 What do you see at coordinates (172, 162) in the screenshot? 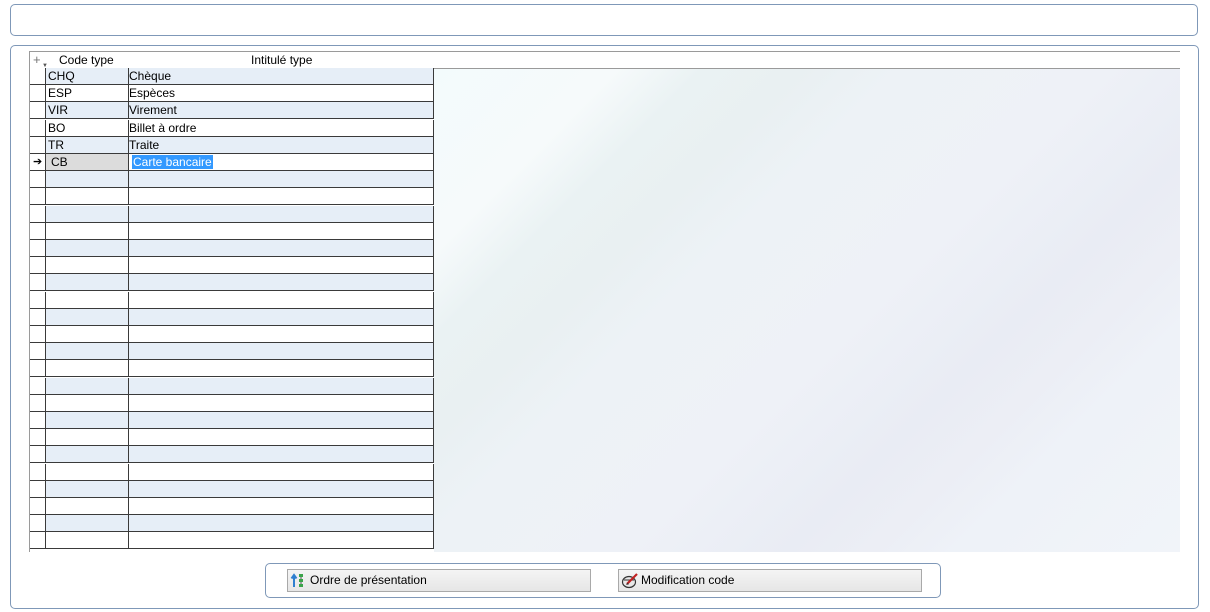
I see `selected-label-text: Carte bancaire` at bounding box center [172, 162].